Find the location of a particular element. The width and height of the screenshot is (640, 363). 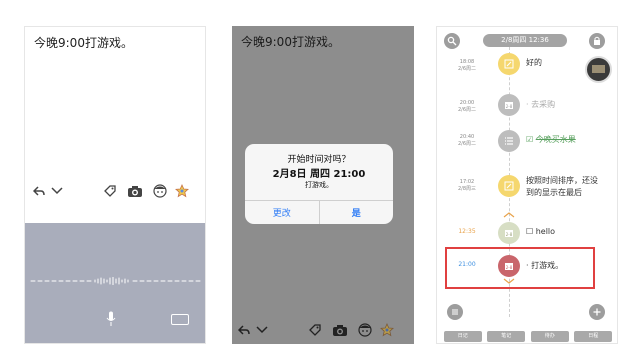

entry-text: ☐ hello is located at coordinates (540, 231).